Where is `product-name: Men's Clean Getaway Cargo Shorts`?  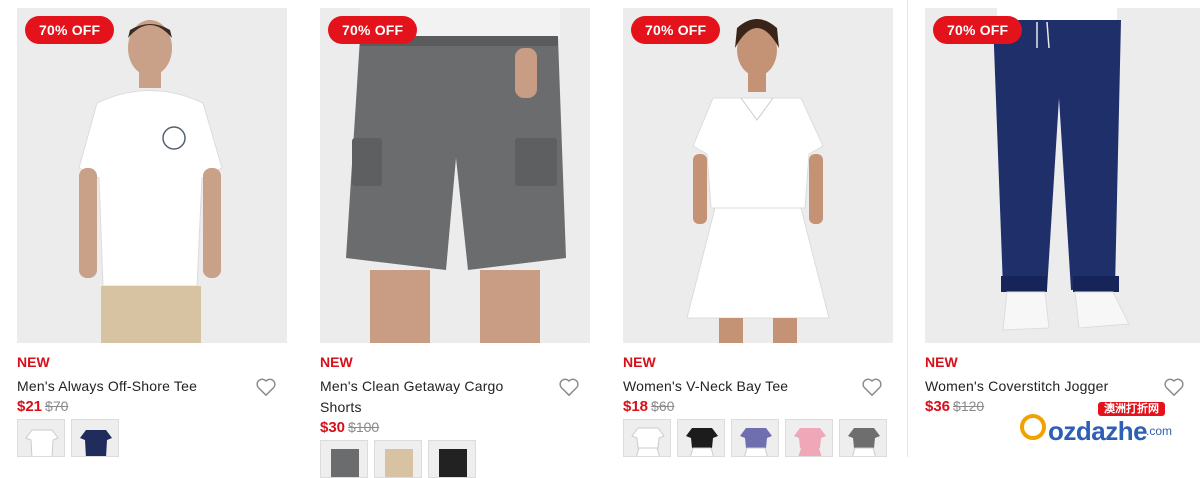
product-name: Men's Clean Getaway Cargo Shorts is located at coordinates (430, 397).